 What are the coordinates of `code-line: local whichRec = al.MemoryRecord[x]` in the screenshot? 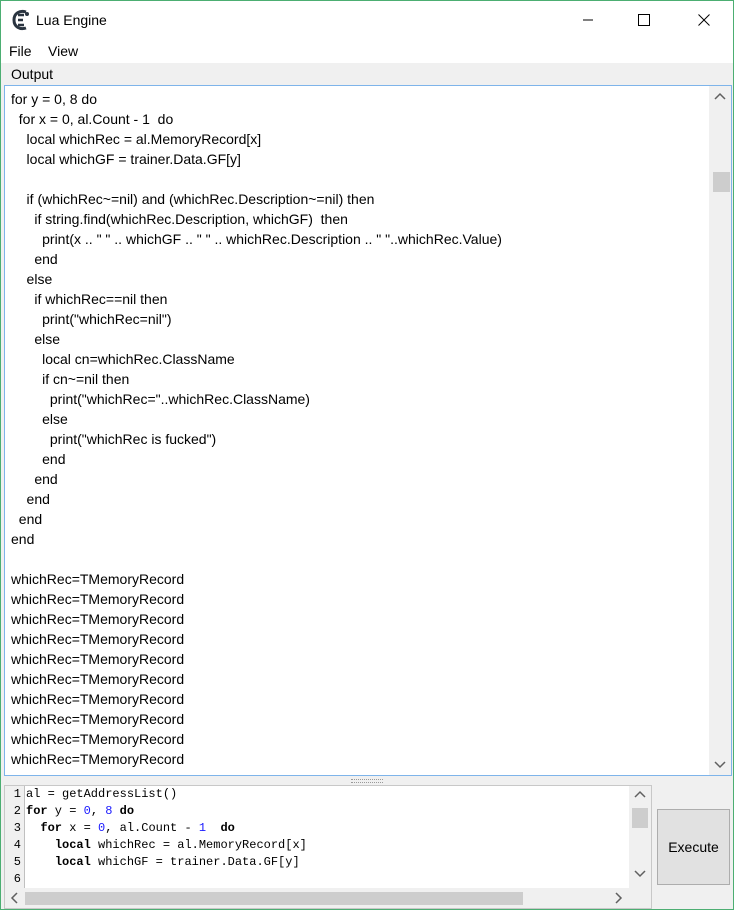 It's located at (166, 845).